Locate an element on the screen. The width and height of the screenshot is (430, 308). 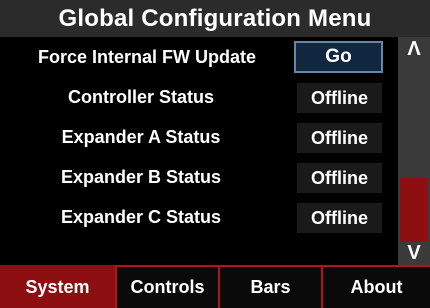
scroll-thumb is located at coordinates (414, 210).